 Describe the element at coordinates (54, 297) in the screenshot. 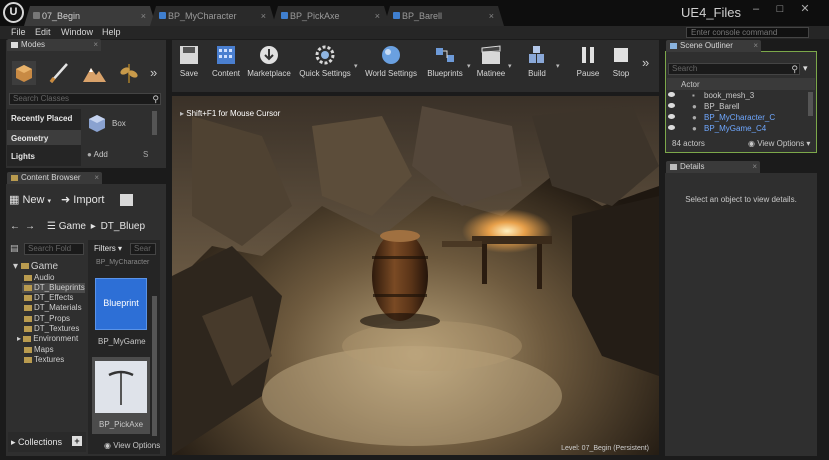

I see `tree-label: DT_Effects` at that location.